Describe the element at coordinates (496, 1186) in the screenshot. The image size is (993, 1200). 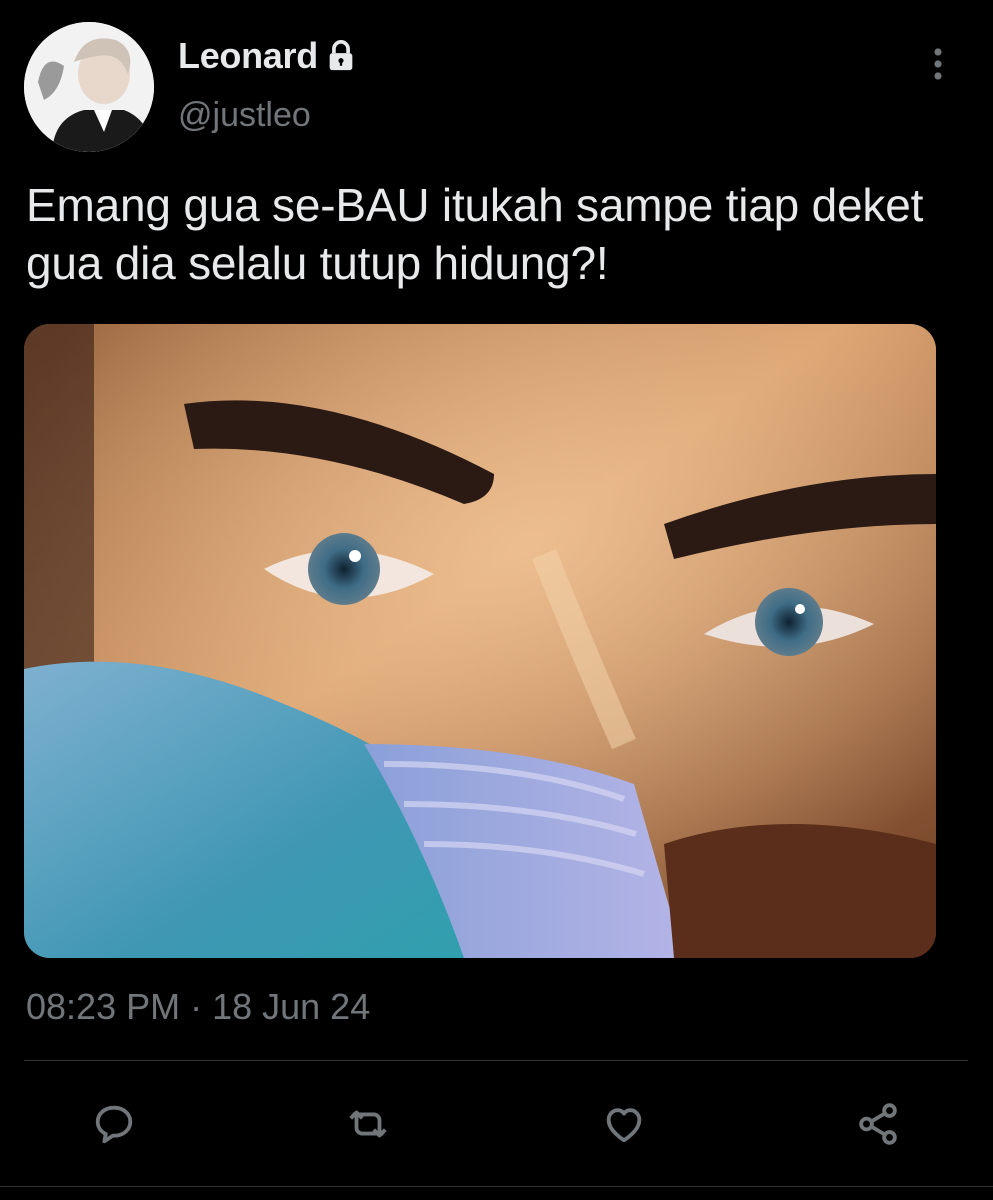
I see `bottom-divider` at that location.